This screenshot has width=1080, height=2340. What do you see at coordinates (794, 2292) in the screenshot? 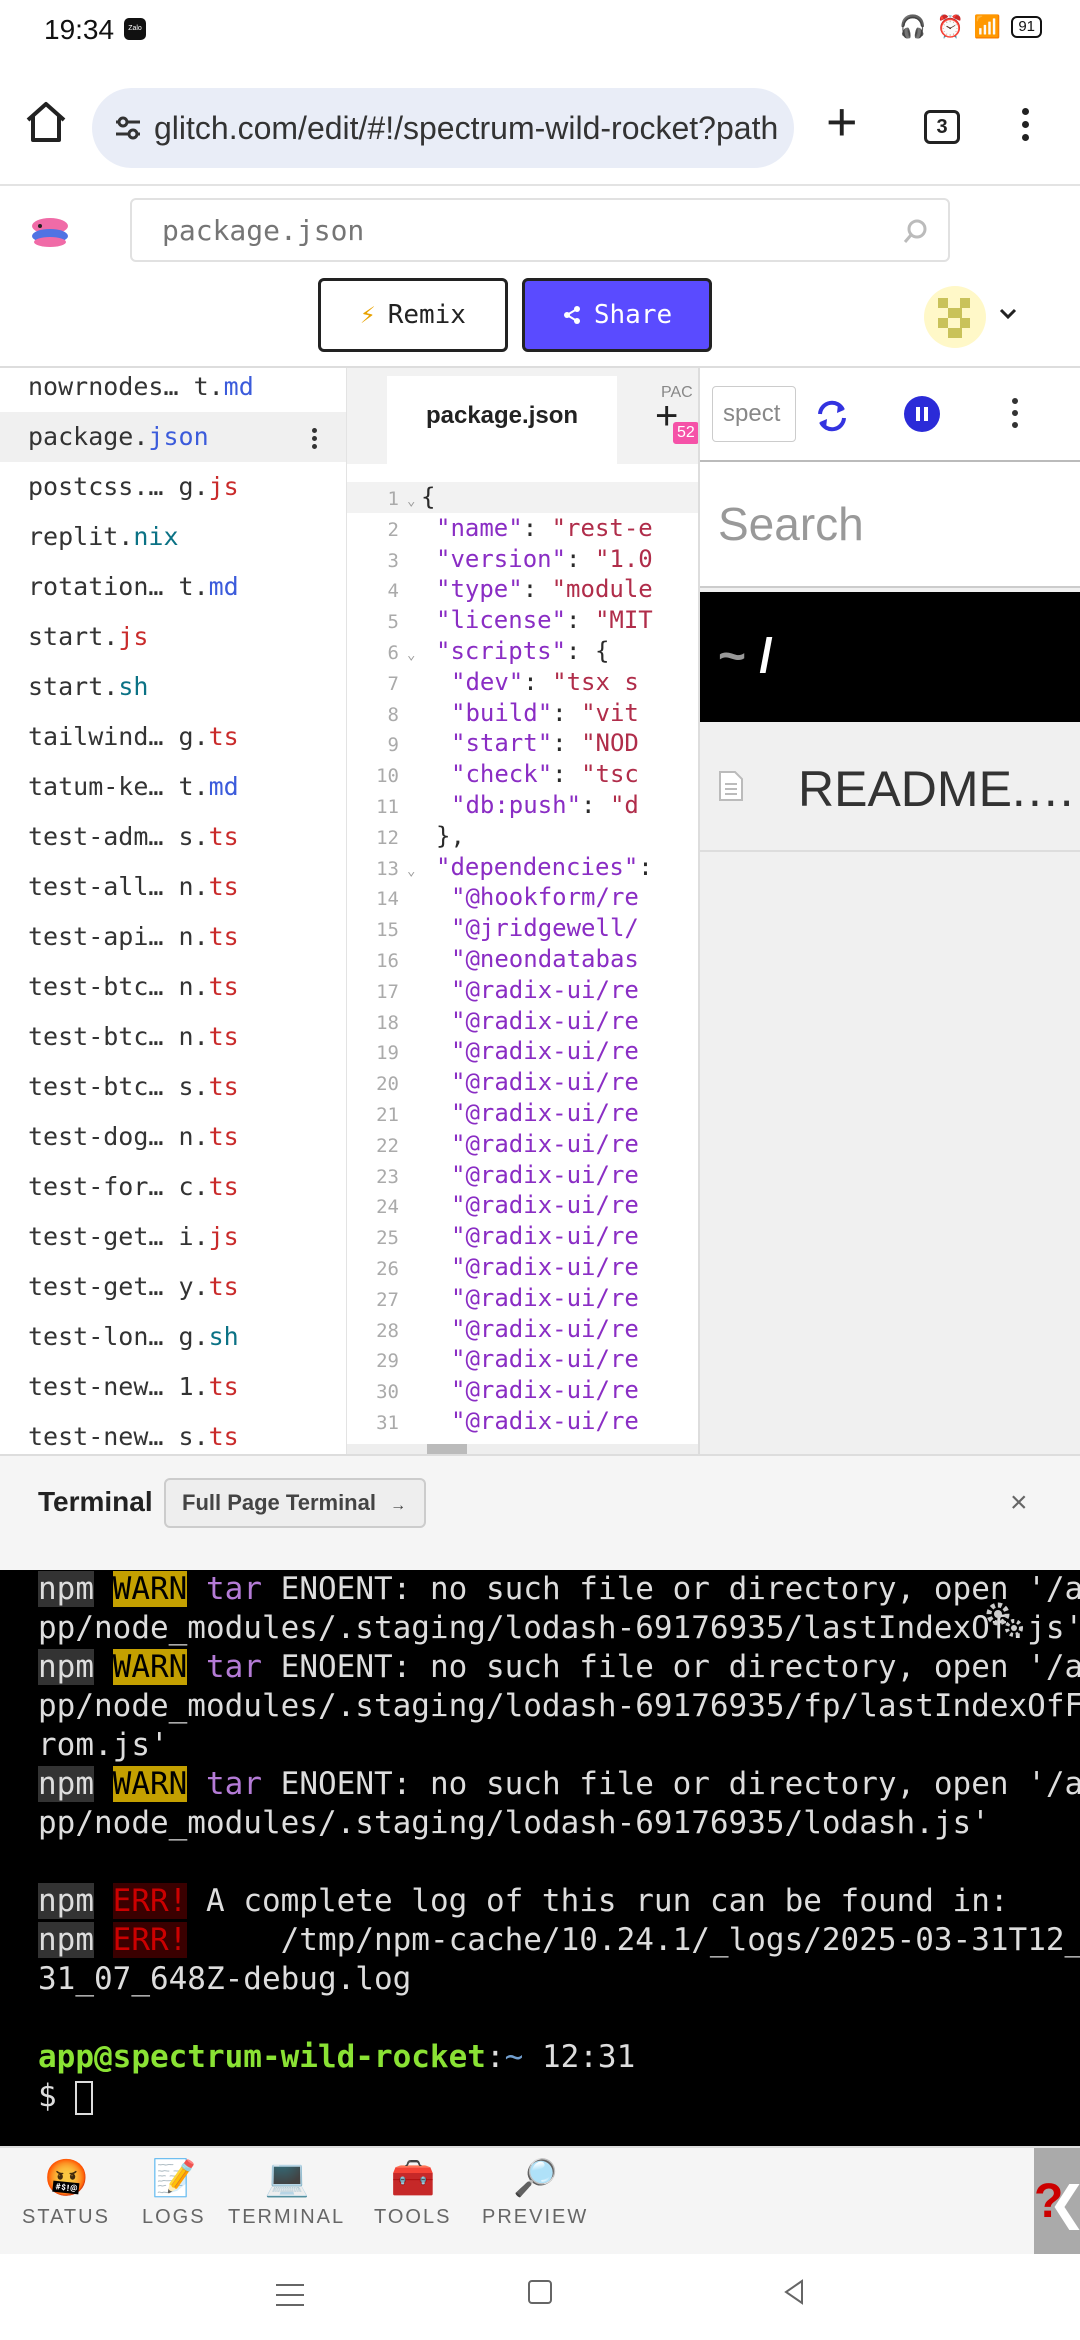
I see `back-icon` at bounding box center [794, 2292].